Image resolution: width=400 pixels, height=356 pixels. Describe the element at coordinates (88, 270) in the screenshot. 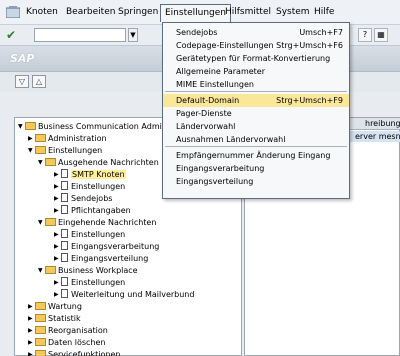

I see `tree-node: ▼ Business Workplace` at that location.